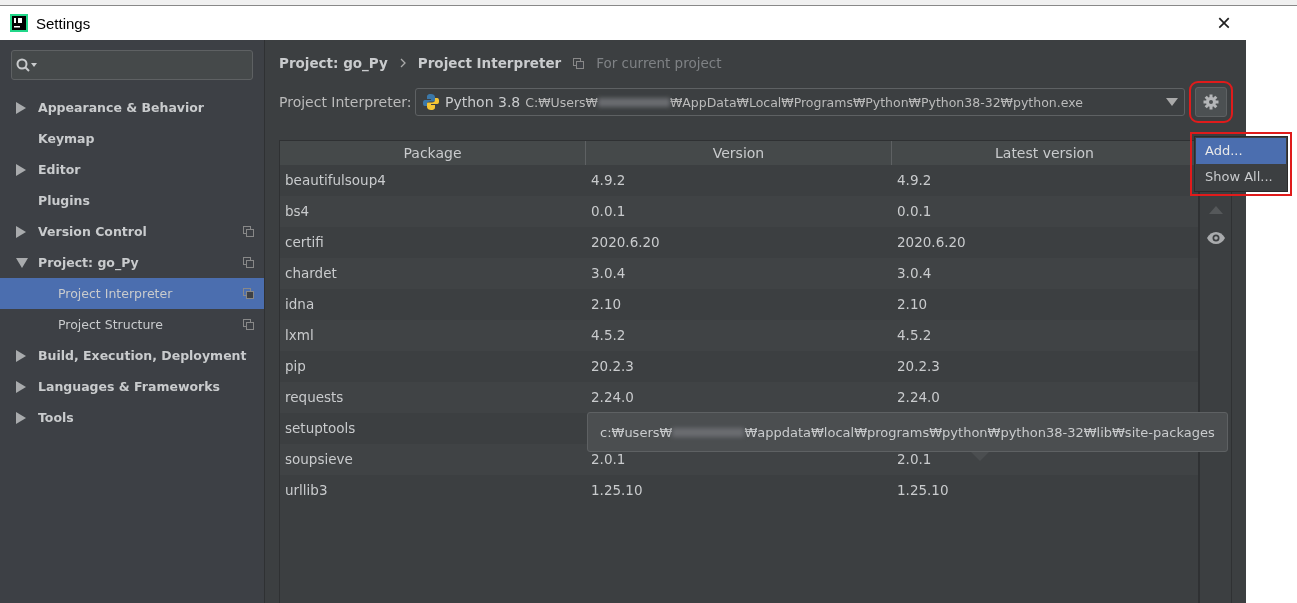 Image resolution: width=1297 pixels, height=603 pixels. I want to click on eye-icon, so click(1215, 238).